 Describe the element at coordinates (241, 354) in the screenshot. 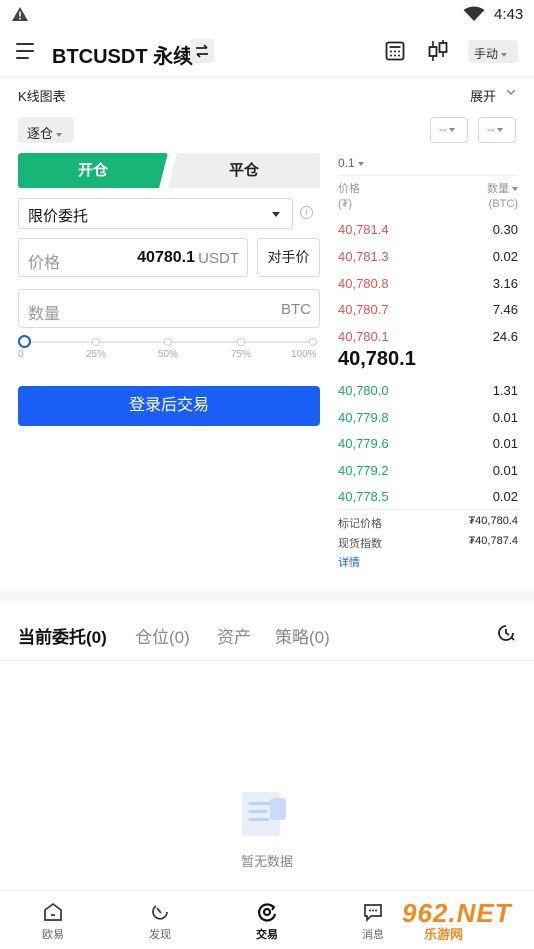

I see `slider-tick: 75%` at that location.